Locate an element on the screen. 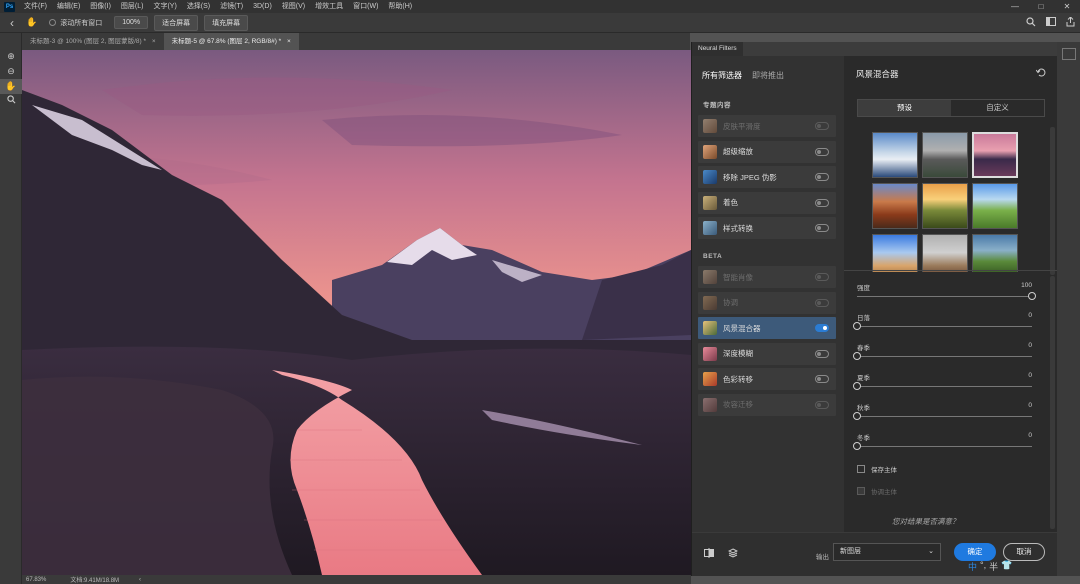  preserve-subject-checkbox: 保存主体 is located at coordinates (877, 469).